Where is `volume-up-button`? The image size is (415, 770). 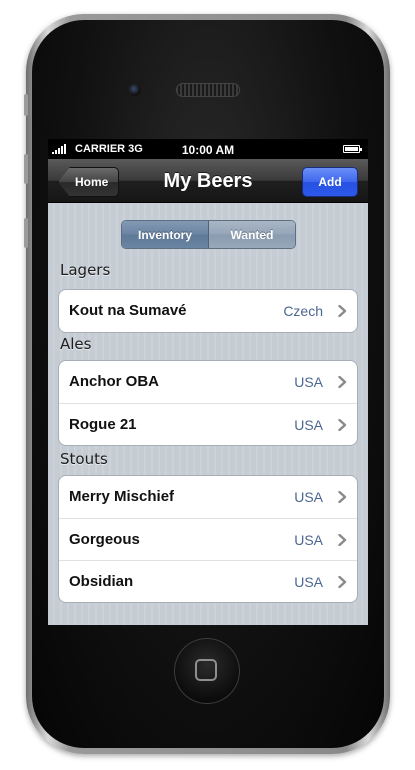 volume-up-button is located at coordinates (26, 169).